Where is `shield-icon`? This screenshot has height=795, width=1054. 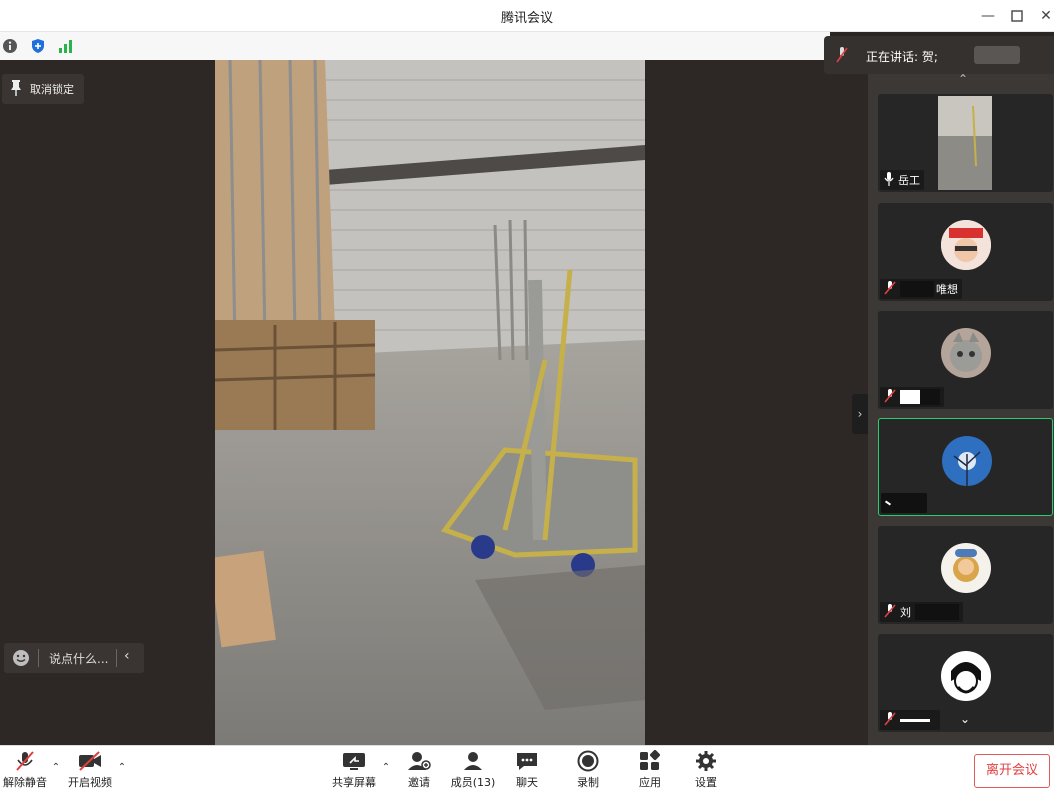 shield-icon is located at coordinates (38, 46).